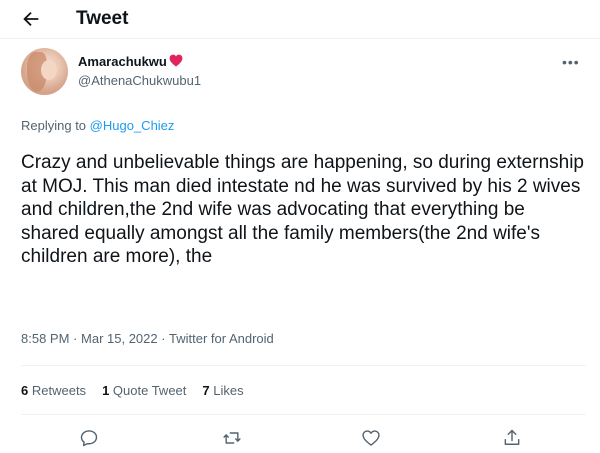 The image size is (600, 453). What do you see at coordinates (132, 125) in the screenshot?
I see `replying-to-link: @Hugo_Chiez` at bounding box center [132, 125].